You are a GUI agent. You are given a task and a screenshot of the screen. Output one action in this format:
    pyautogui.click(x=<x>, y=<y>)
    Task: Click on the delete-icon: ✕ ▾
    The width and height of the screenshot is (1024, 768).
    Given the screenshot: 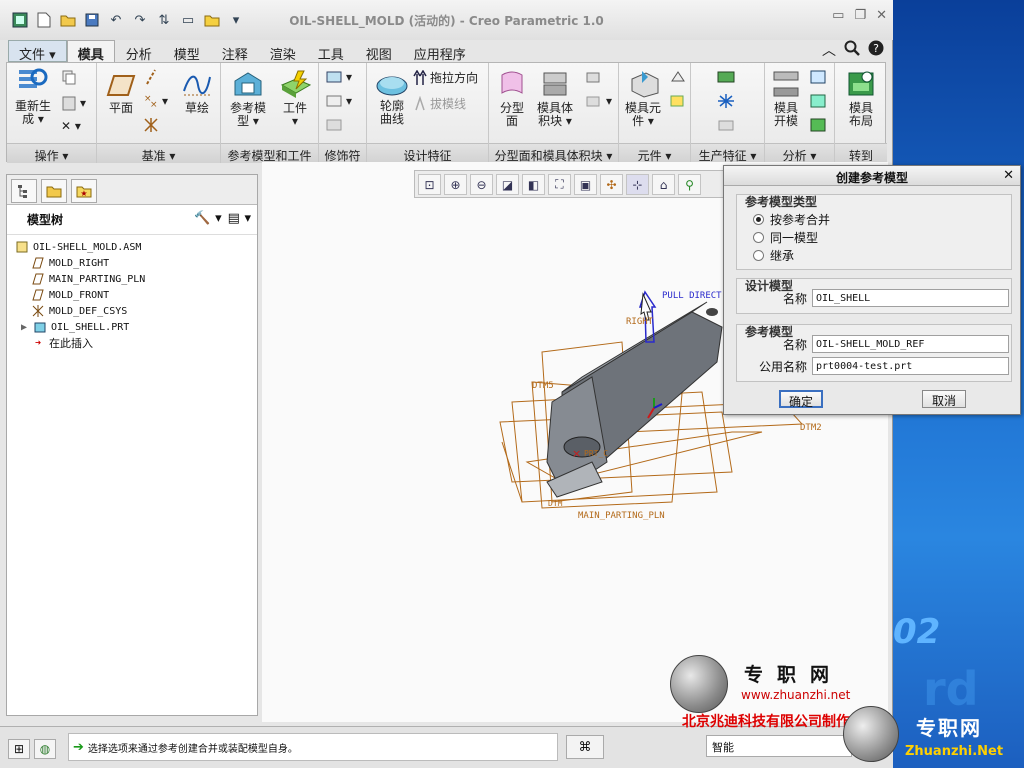 What is the action you would take?
    pyautogui.click(x=71, y=126)
    